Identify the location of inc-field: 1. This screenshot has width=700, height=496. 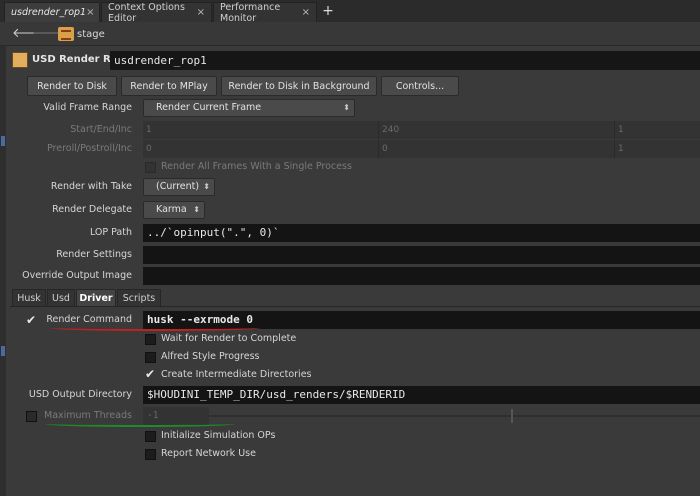
(657, 130).